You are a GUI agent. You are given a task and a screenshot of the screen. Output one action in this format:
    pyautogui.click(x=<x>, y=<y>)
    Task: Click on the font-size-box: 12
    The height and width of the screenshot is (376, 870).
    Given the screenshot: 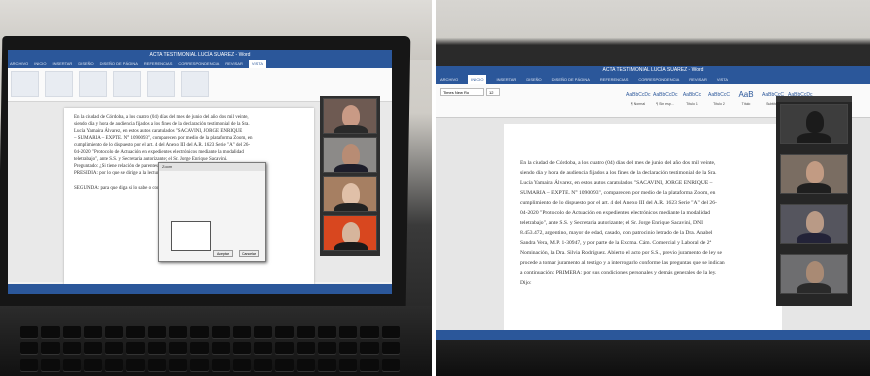 What is the action you would take?
    pyautogui.click(x=493, y=92)
    